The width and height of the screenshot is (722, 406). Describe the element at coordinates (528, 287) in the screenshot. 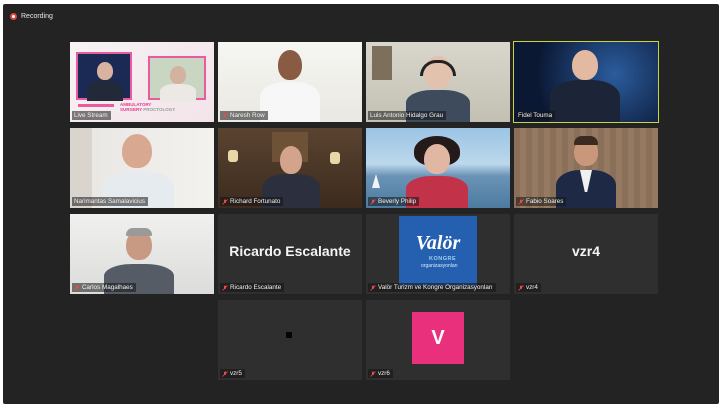

I see `participant-name: vzr4` at that location.